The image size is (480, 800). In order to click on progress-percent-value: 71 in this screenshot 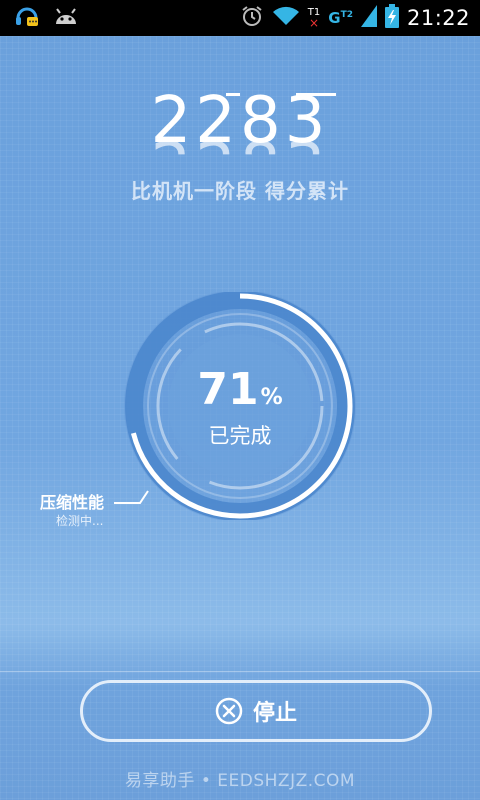, I will do `click(228, 389)`.